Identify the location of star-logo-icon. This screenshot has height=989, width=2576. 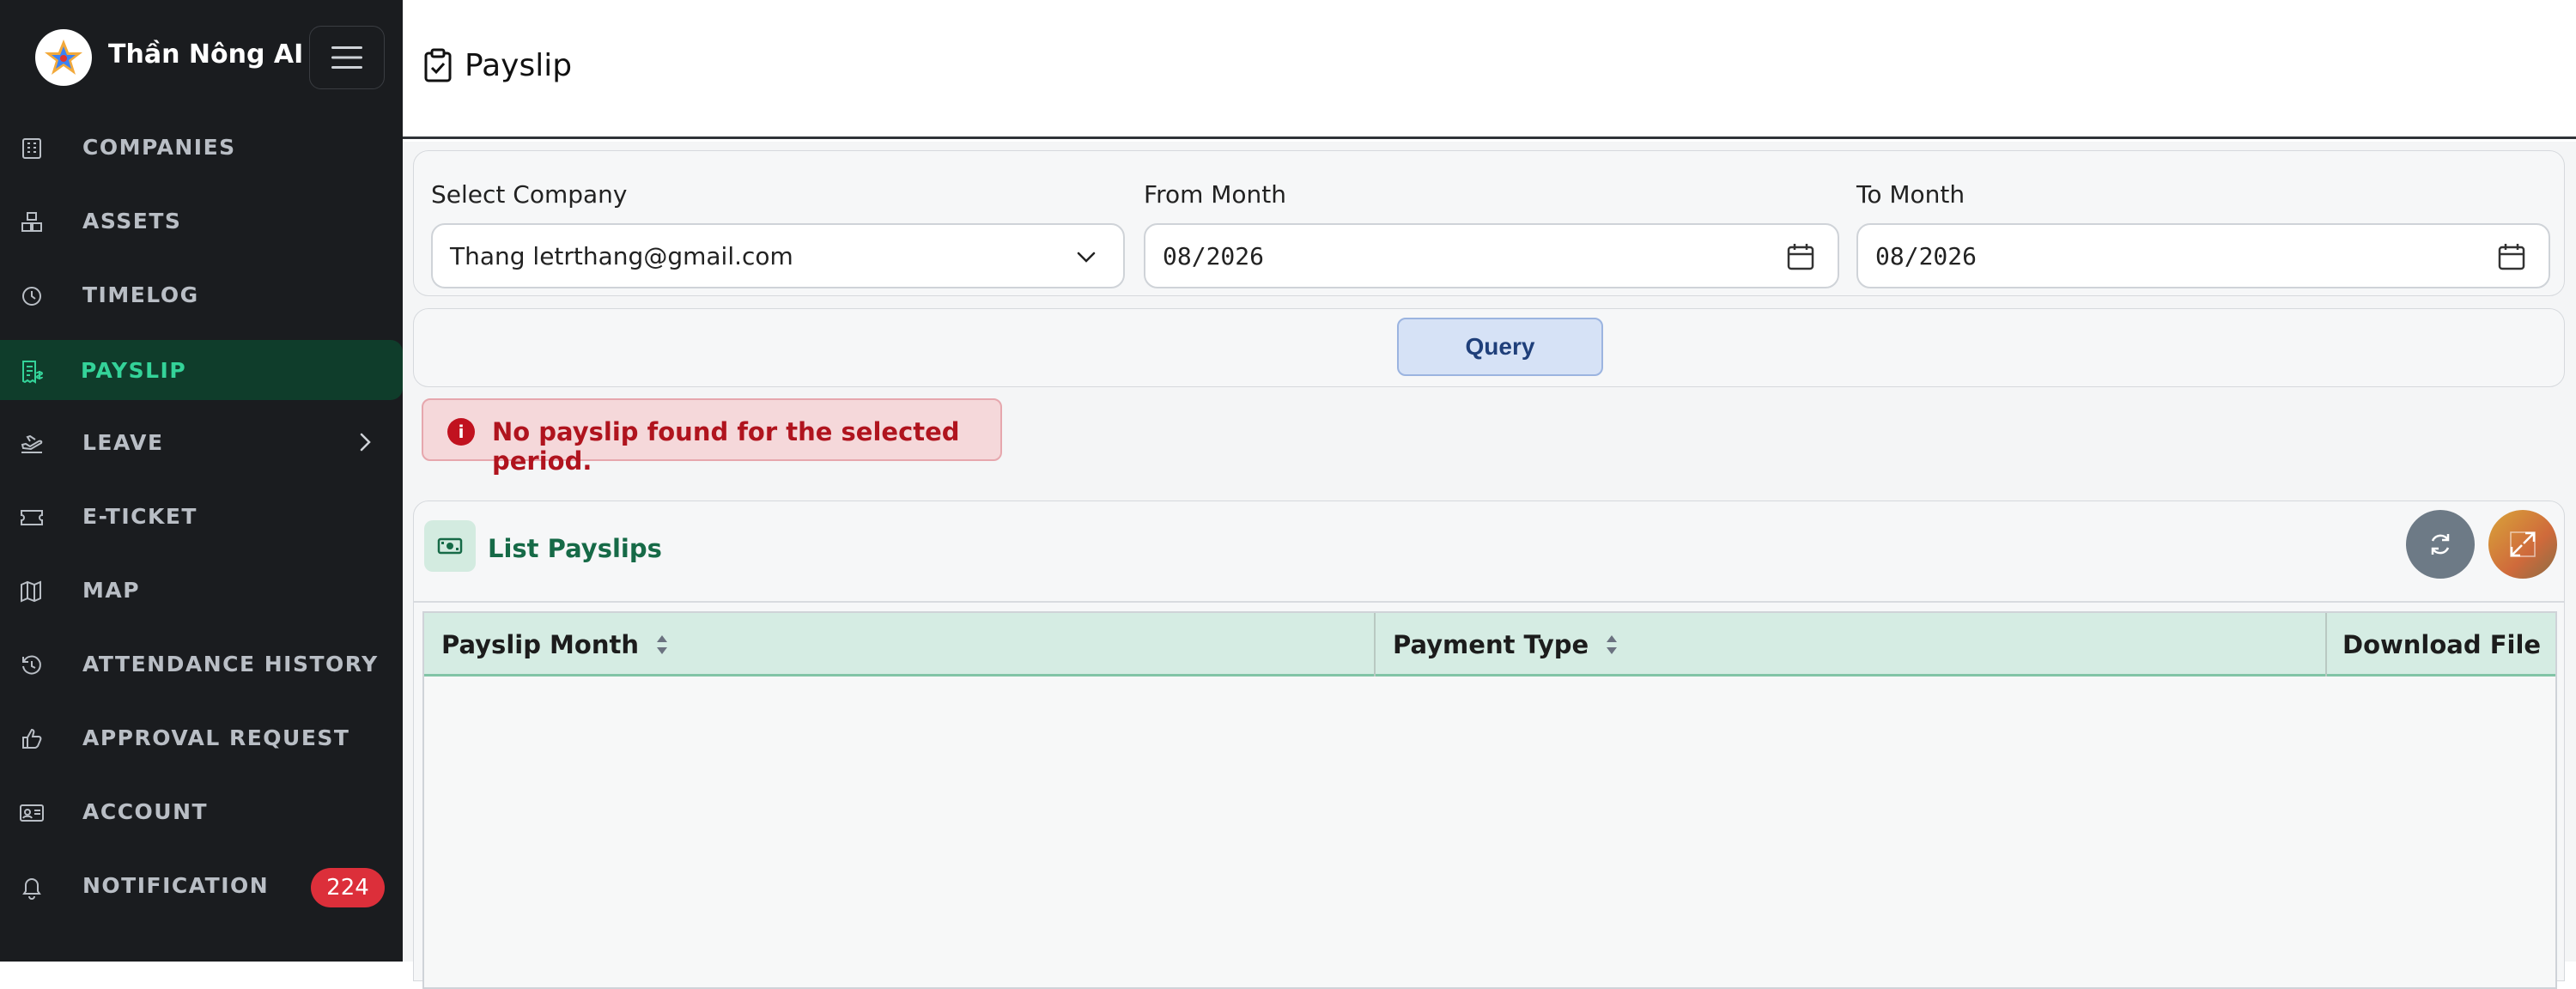
(64, 57).